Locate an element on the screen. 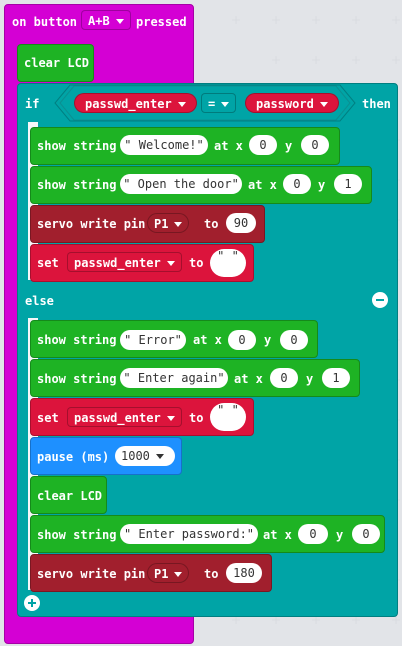  string-field: " Open the door" is located at coordinates (181, 184).